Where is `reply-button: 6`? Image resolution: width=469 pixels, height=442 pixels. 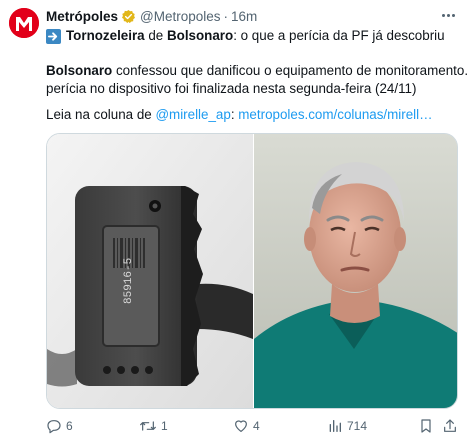
reply-button: 6 is located at coordinates (59, 426).